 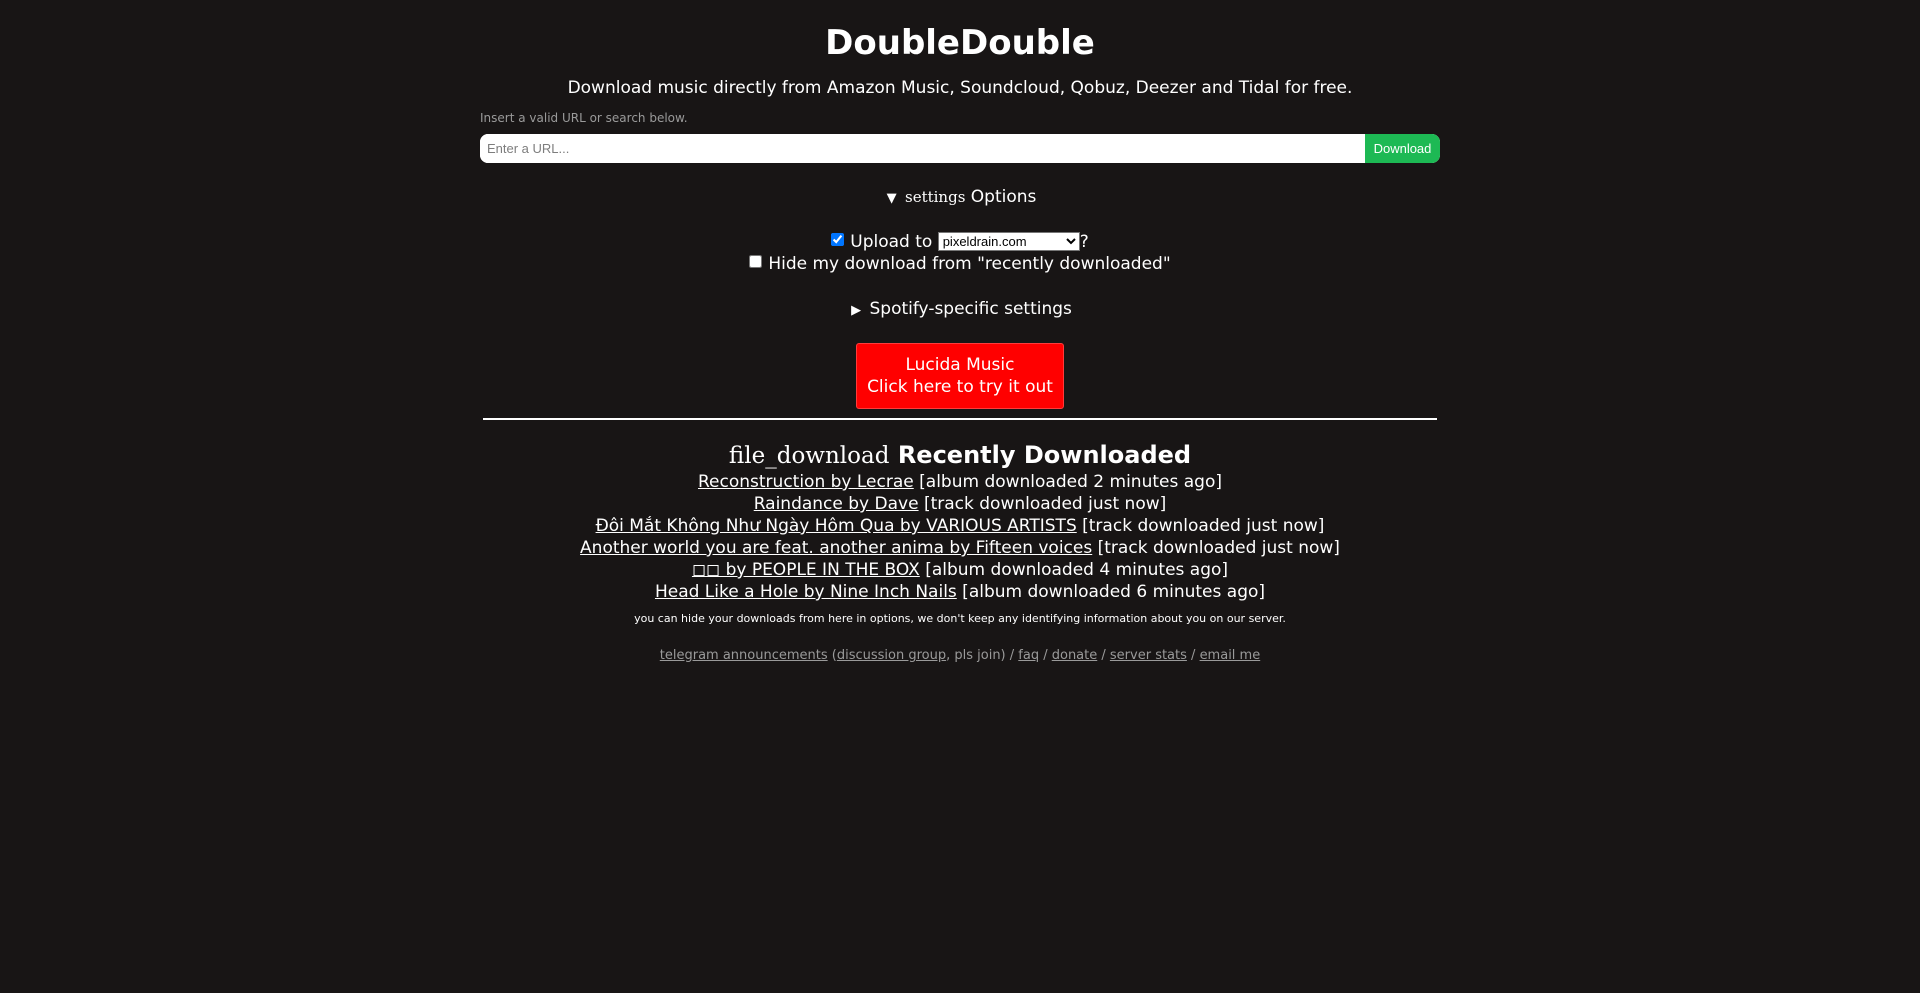 I want to click on upload-option: Upload to pixeldrain.com ?, so click(x=960, y=242).